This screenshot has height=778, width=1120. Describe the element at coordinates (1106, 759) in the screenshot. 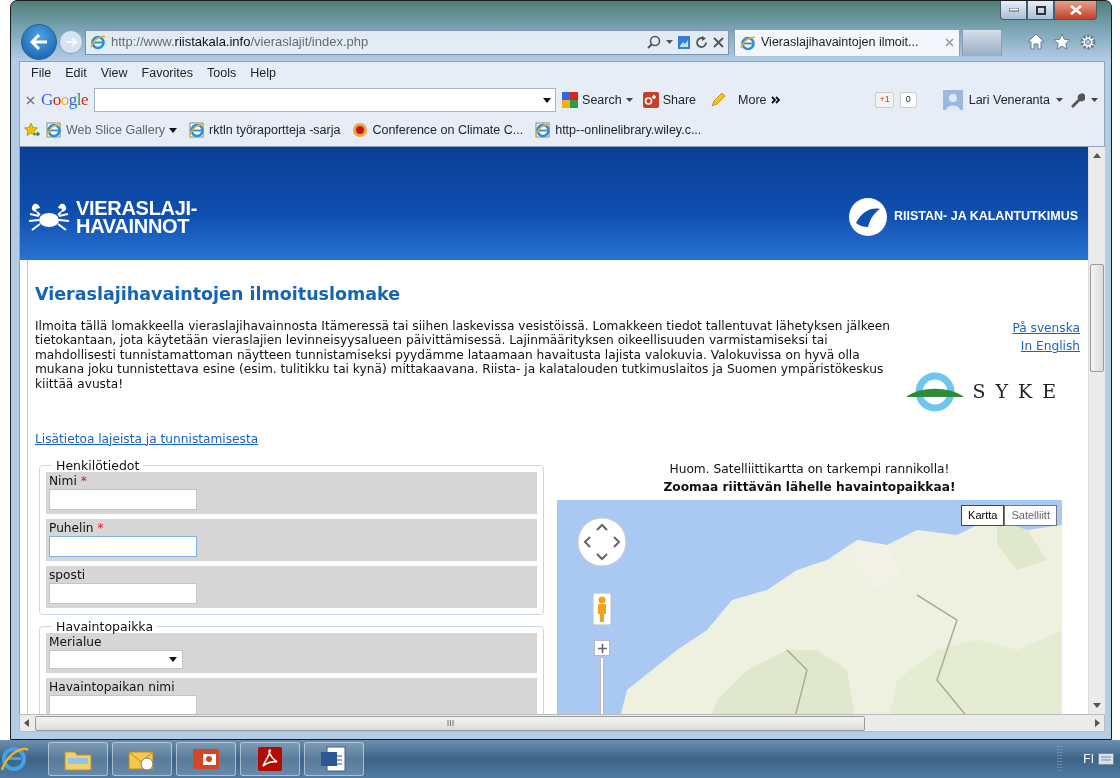

I see `keyboard-icon` at that location.